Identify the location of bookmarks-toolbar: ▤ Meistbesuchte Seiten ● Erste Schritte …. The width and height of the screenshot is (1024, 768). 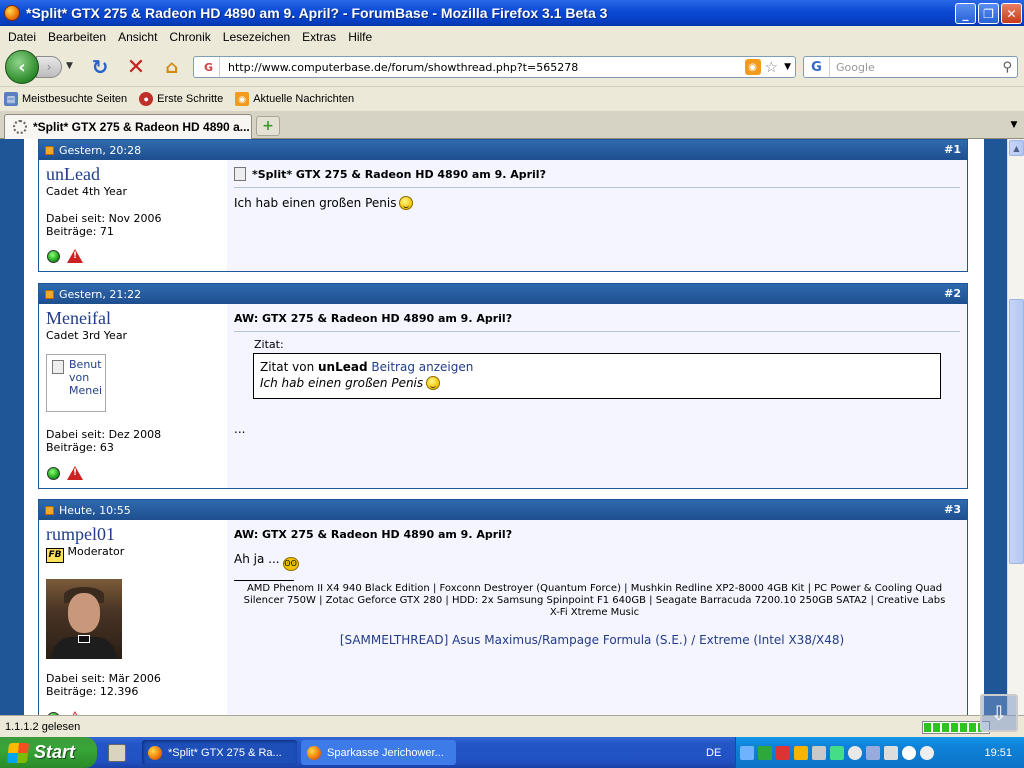
(512, 99).